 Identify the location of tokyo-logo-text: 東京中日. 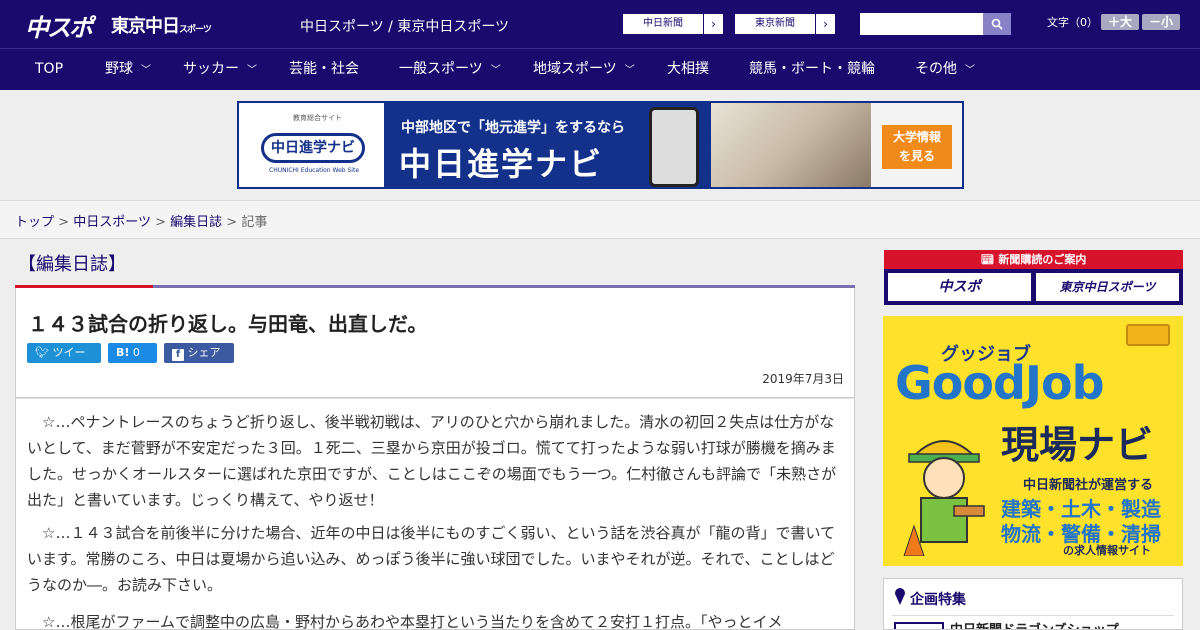
(145, 26).